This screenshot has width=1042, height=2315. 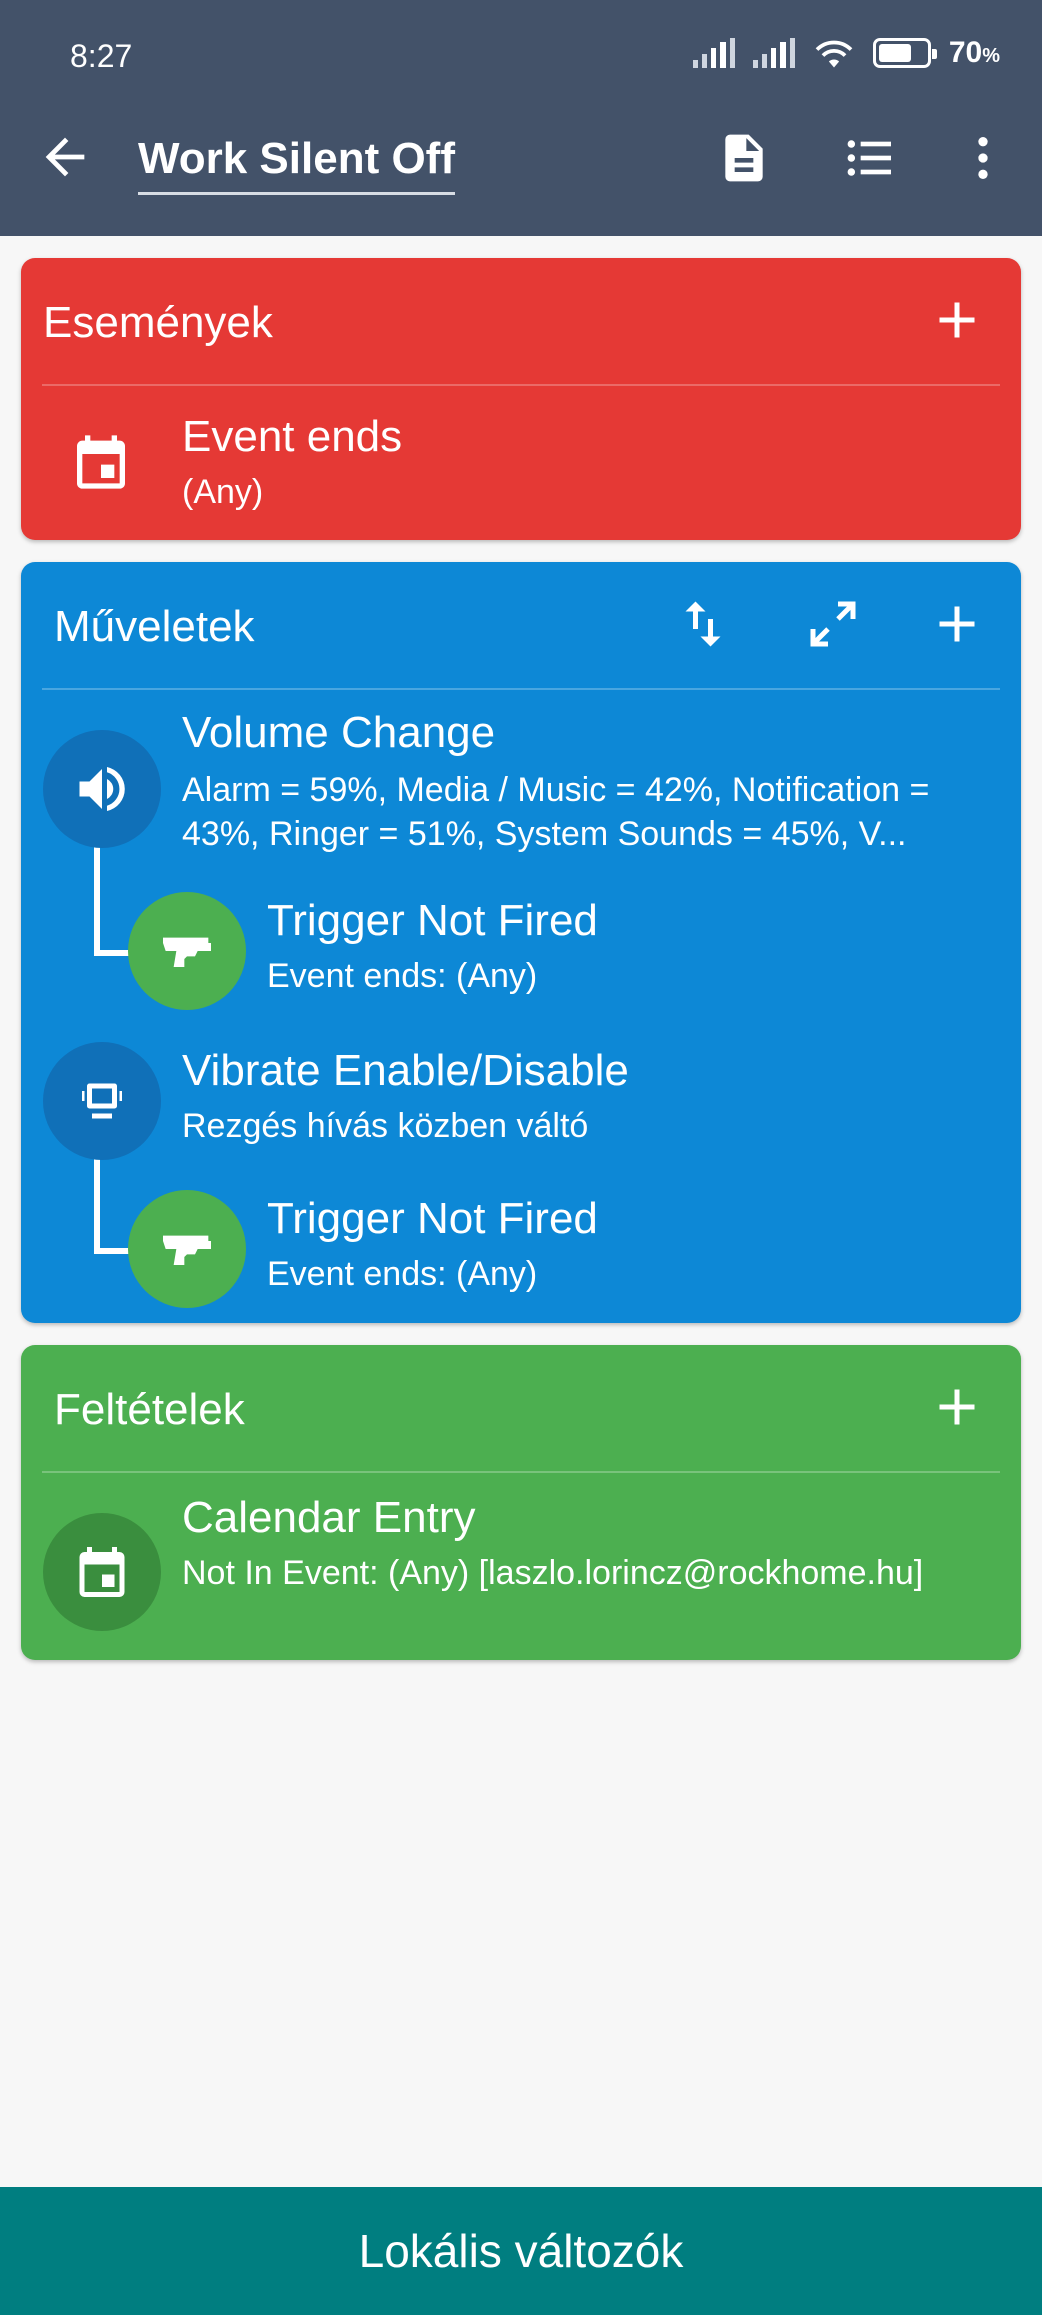 I want to click on trigger-title: Event ends, so click(x=292, y=436).